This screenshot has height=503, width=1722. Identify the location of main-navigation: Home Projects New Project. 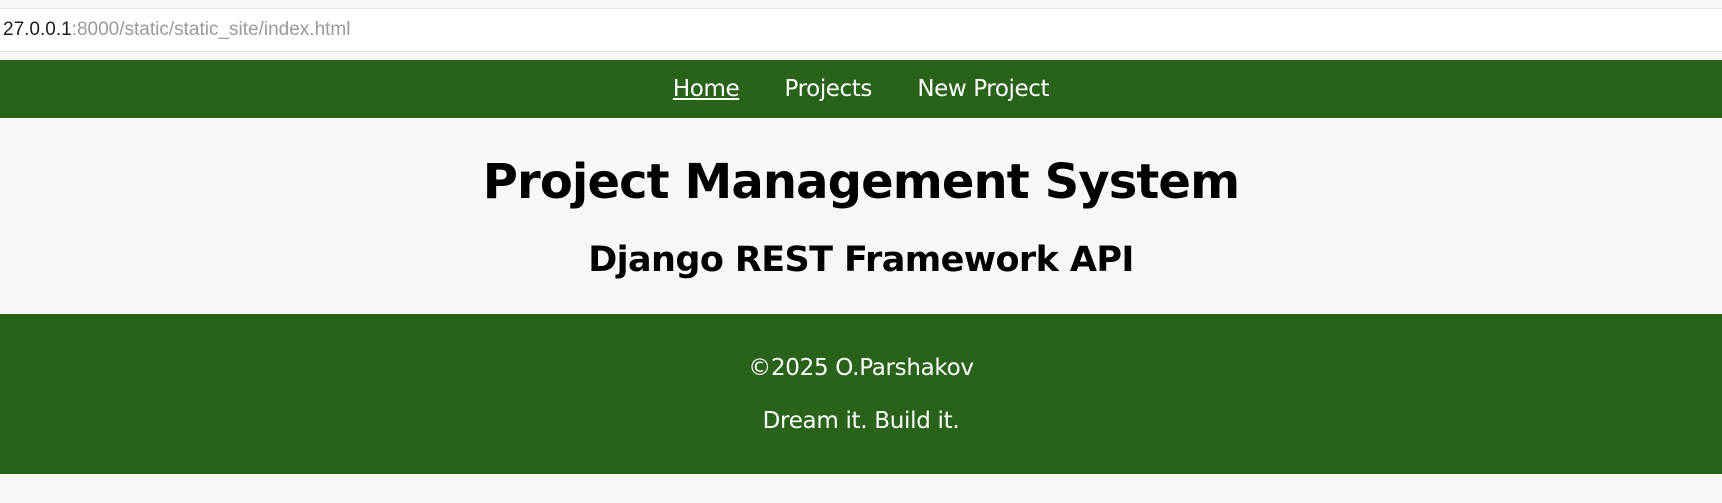
(861, 89).